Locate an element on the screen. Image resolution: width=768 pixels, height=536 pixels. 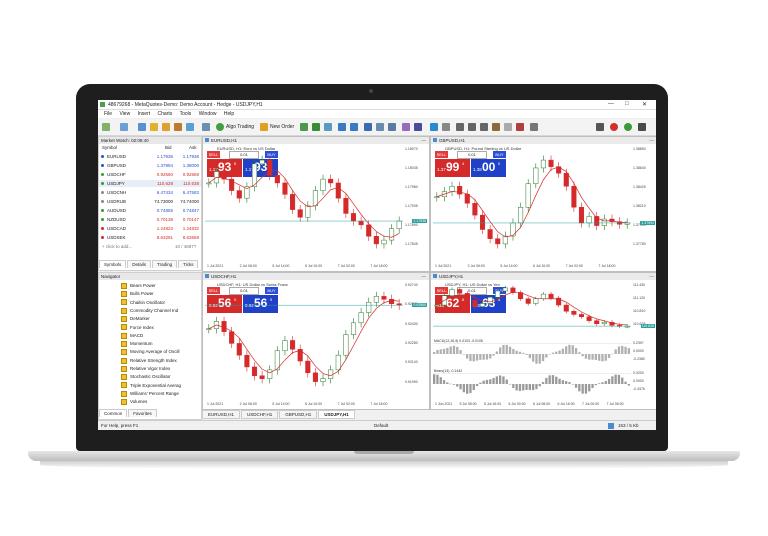
zoom-in-icon is located at coordinates (342, 127).